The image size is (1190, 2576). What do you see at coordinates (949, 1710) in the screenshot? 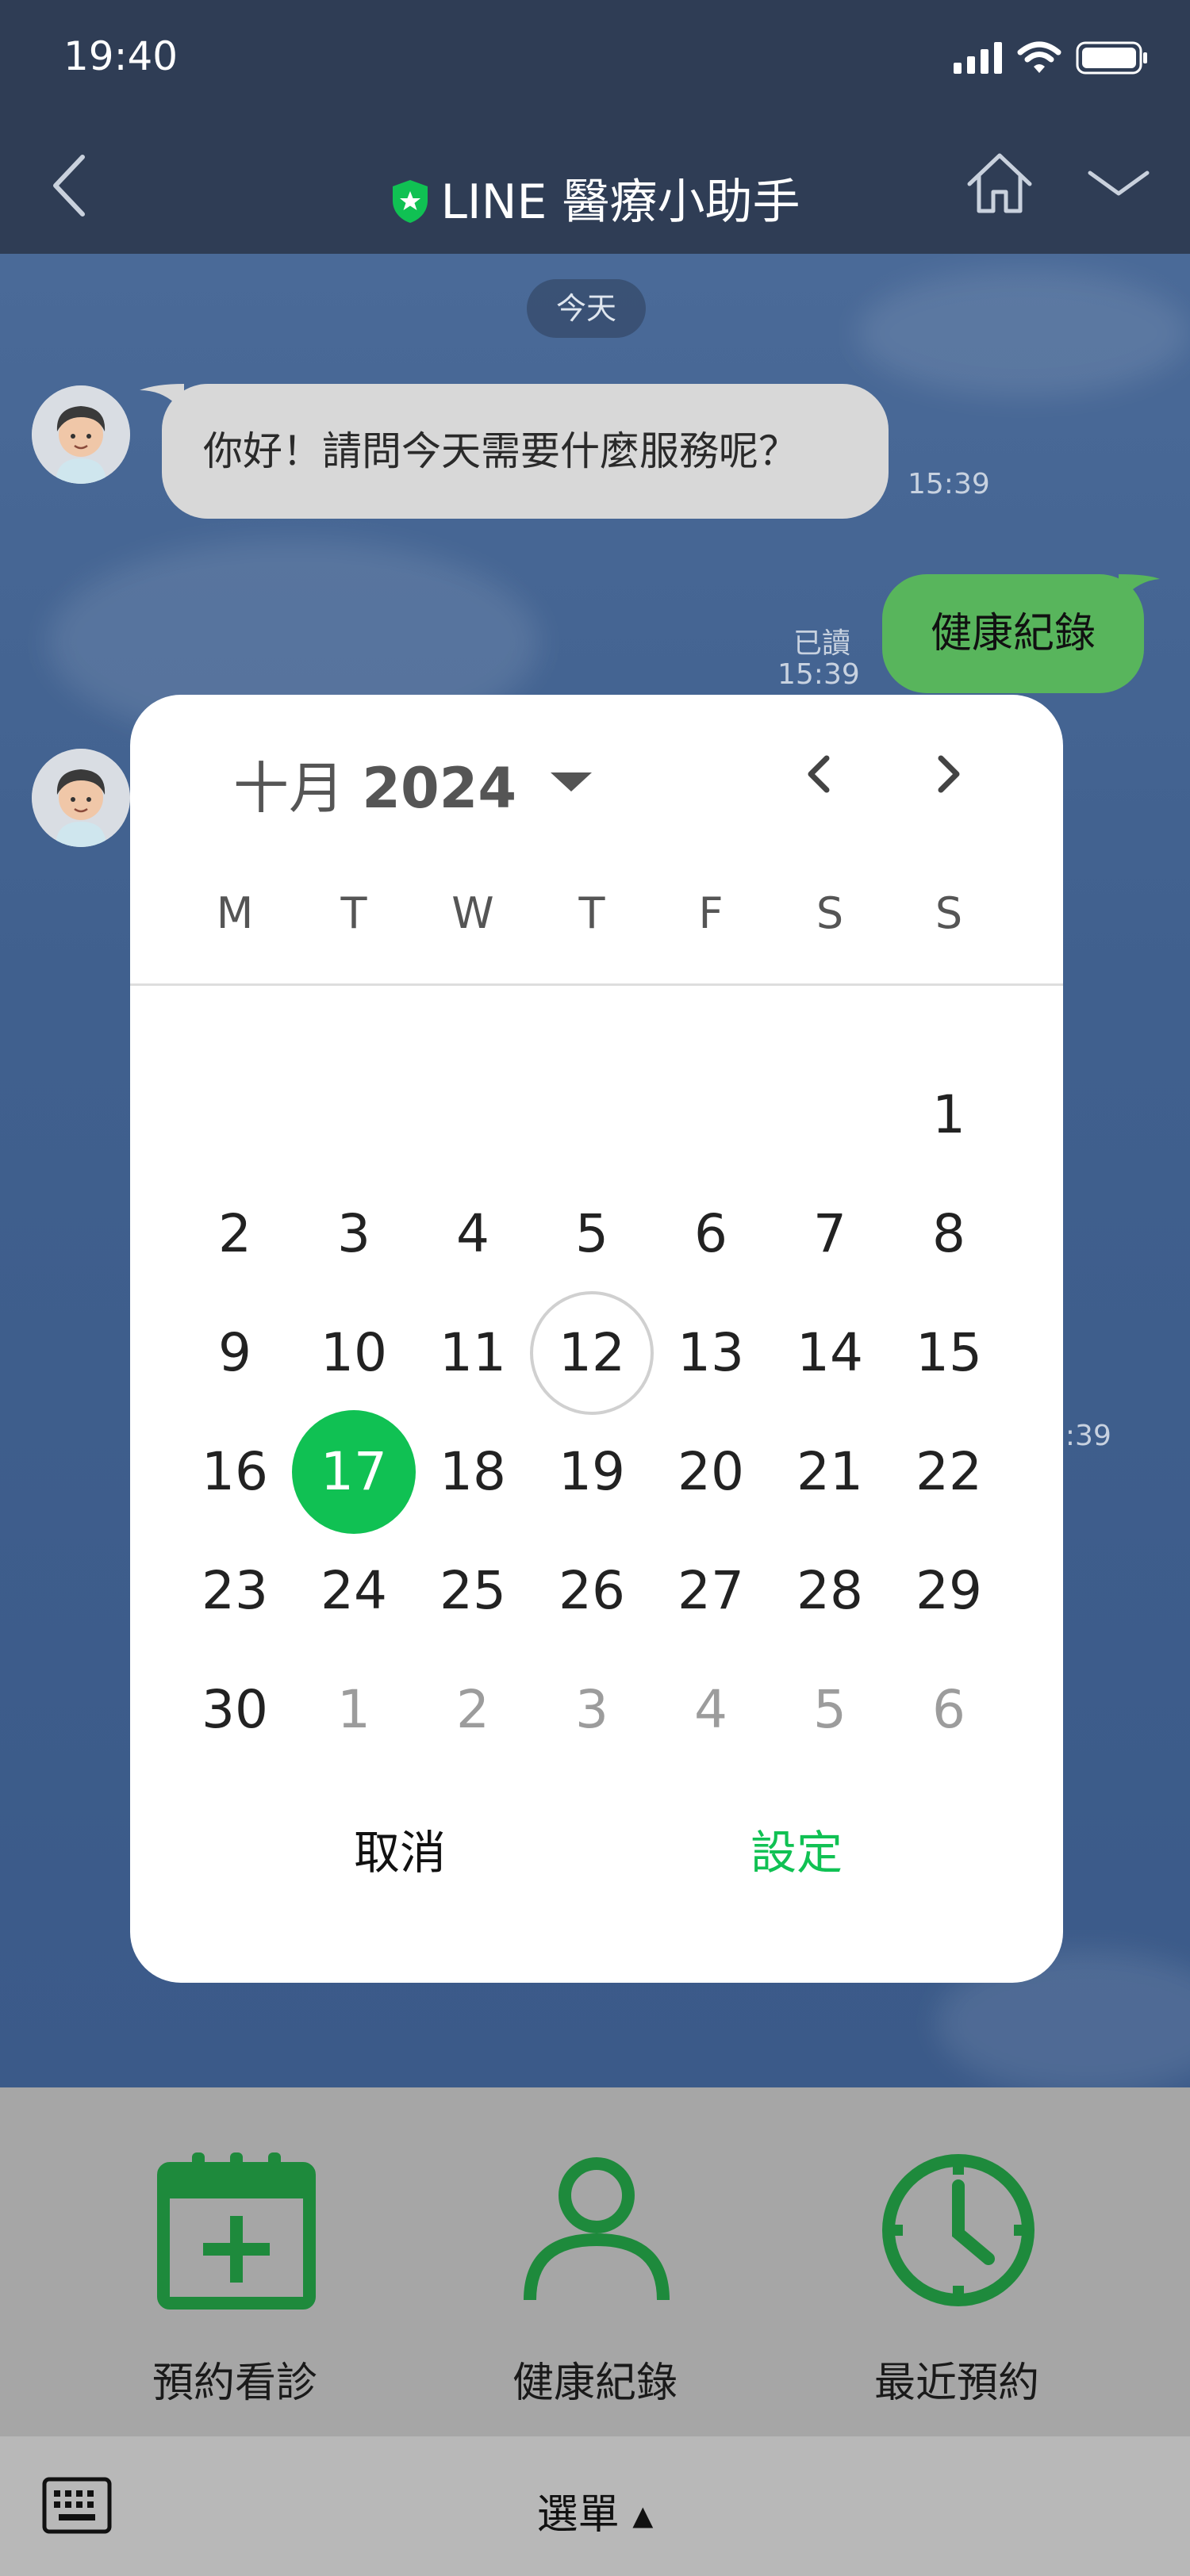
I see `calendar-day-next-month: 6` at bounding box center [949, 1710].